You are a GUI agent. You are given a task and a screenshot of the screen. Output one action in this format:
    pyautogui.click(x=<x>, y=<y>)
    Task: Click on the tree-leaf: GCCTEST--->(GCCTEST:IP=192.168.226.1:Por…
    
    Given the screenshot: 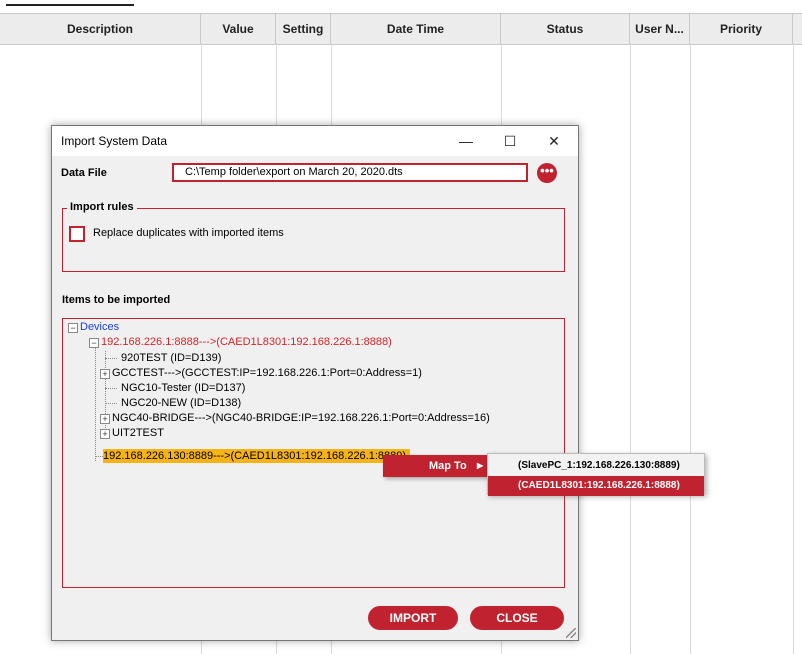 What is the action you would take?
    pyautogui.click(x=267, y=373)
    